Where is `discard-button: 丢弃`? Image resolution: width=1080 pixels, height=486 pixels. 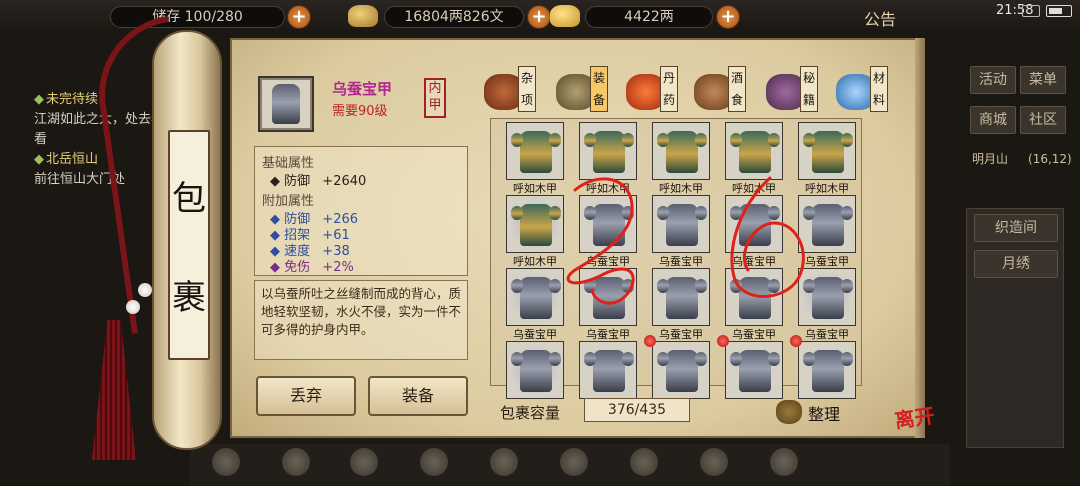
discard-button: 丢弃 is located at coordinates (306, 396).